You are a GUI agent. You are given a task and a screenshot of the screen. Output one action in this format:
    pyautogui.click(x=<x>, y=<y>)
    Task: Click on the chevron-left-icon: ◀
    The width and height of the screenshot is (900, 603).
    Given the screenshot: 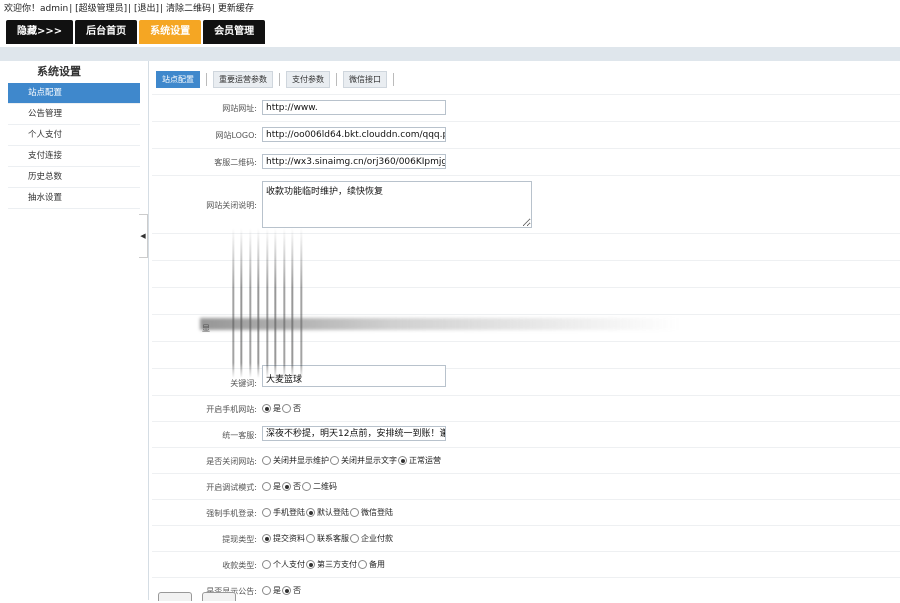 What is the action you would take?
    pyautogui.click(x=143, y=236)
    